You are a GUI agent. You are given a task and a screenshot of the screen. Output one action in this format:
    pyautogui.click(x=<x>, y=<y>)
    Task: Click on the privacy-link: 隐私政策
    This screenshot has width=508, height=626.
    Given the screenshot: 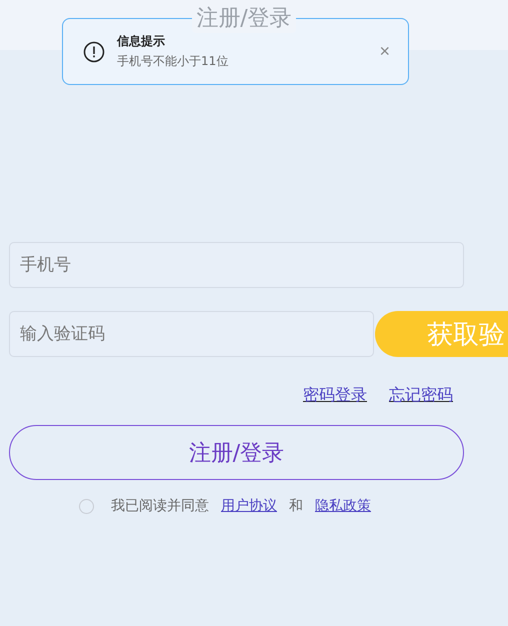 What is the action you would take?
    pyautogui.click(x=343, y=506)
    